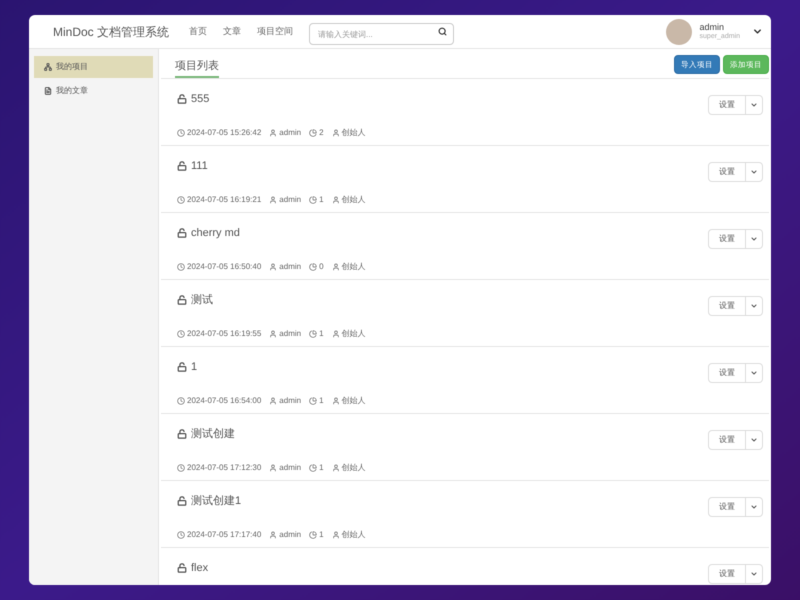 The height and width of the screenshot is (600, 800). What do you see at coordinates (224, 200) in the screenshot?
I see `created-time: 2024-07-05 16:19:21` at bounding box center [224, 200].